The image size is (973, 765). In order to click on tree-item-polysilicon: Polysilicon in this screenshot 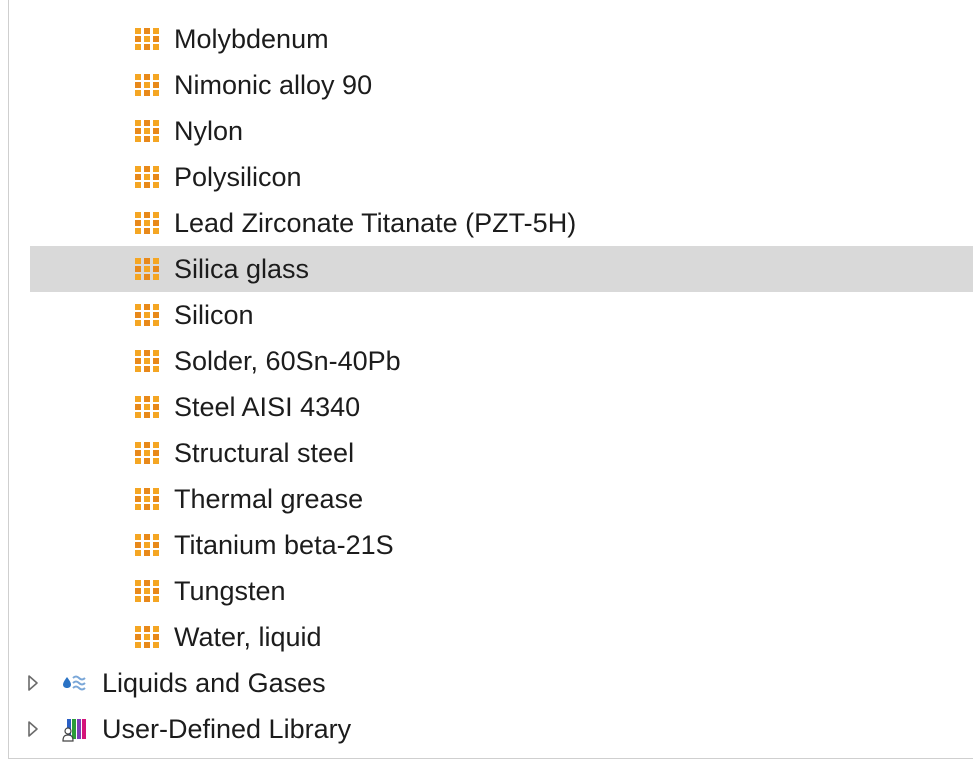, I will do `click(501, 177)`.